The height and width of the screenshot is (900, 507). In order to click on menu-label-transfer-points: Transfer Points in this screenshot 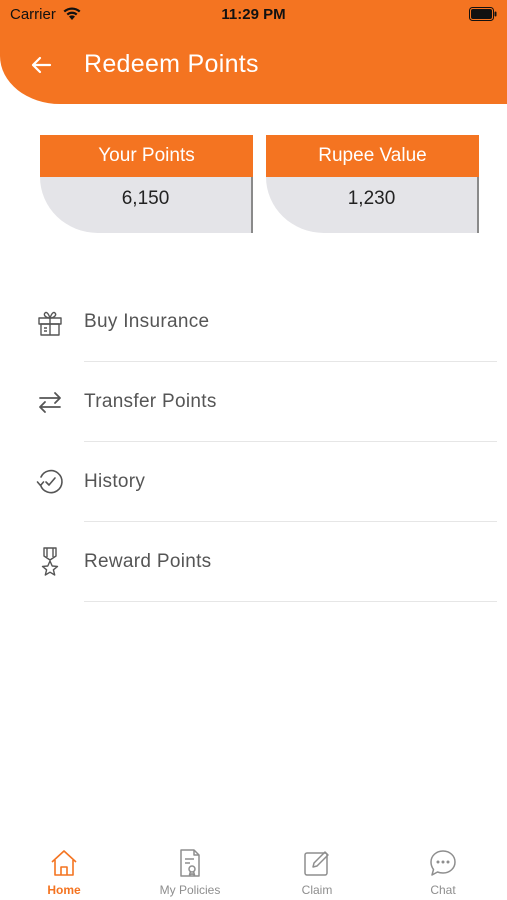, I will do `click(150, 401)`.